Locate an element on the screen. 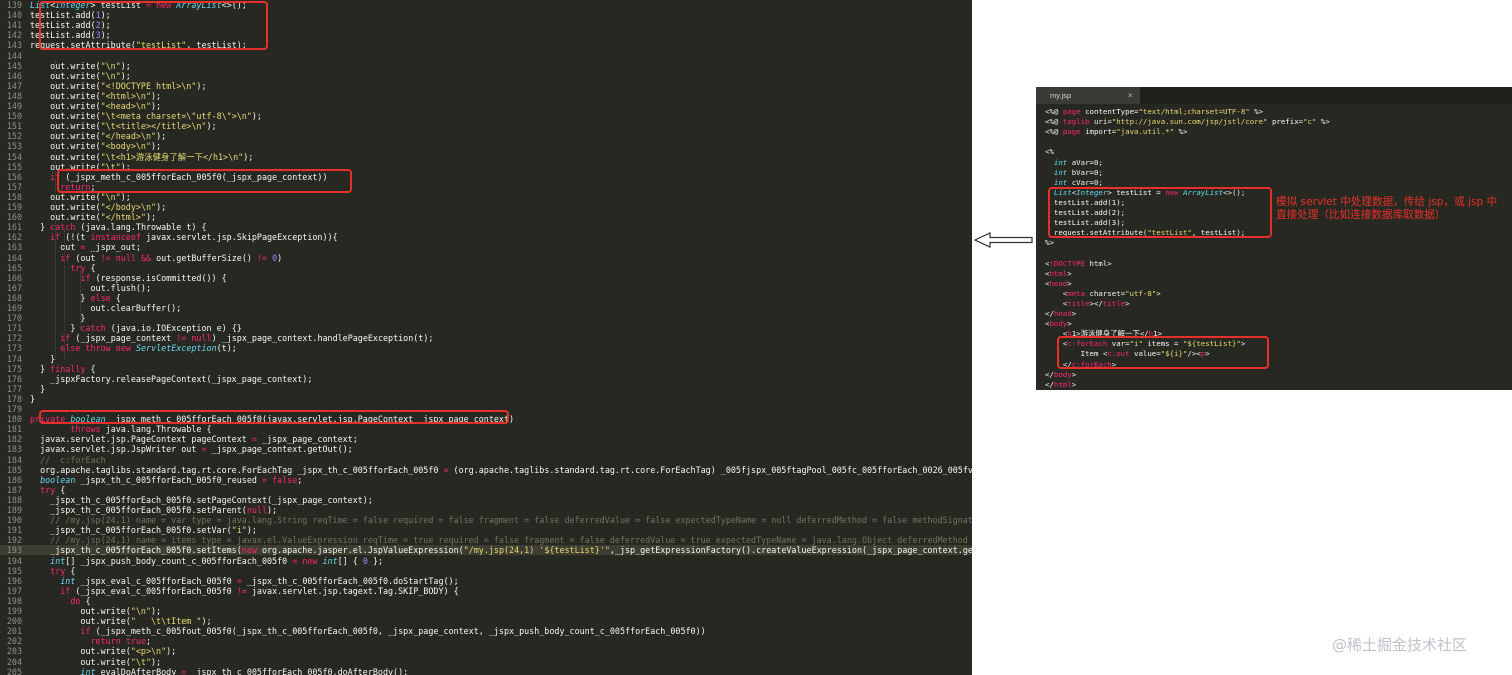 This screenshot has width=1512, height=675. line-number: 174 is located at coordinates (14, 358).